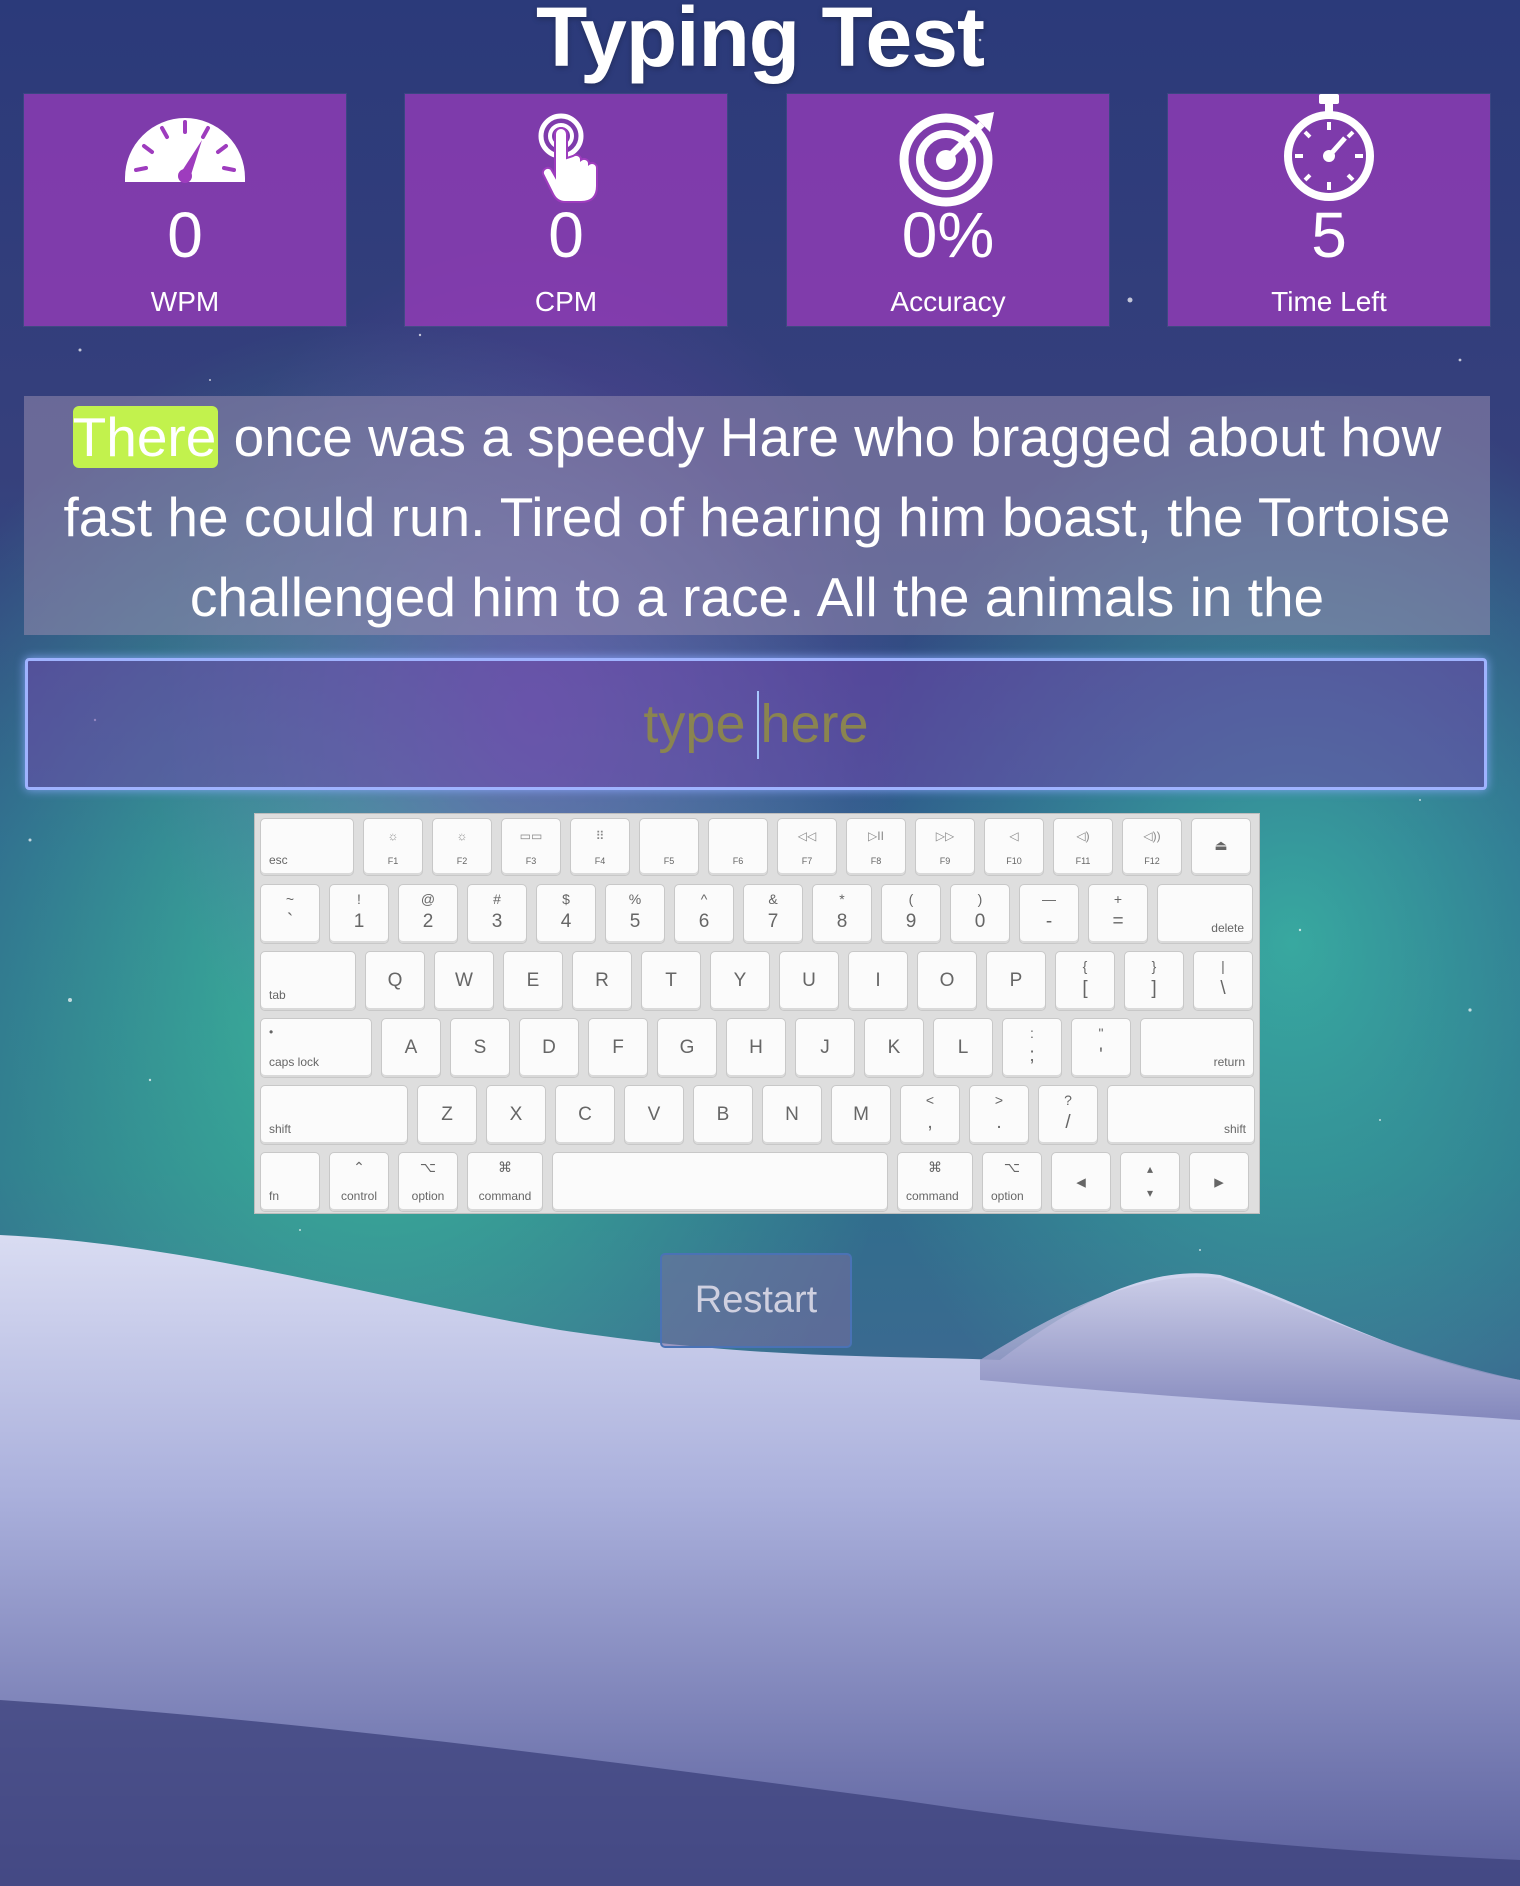 Image resolution: width=1520 pixels, height=1886 pixels. Describe the element at coordinates (531, 836) in the screenshot. I see `key-symbol: ▭▭` at that location.